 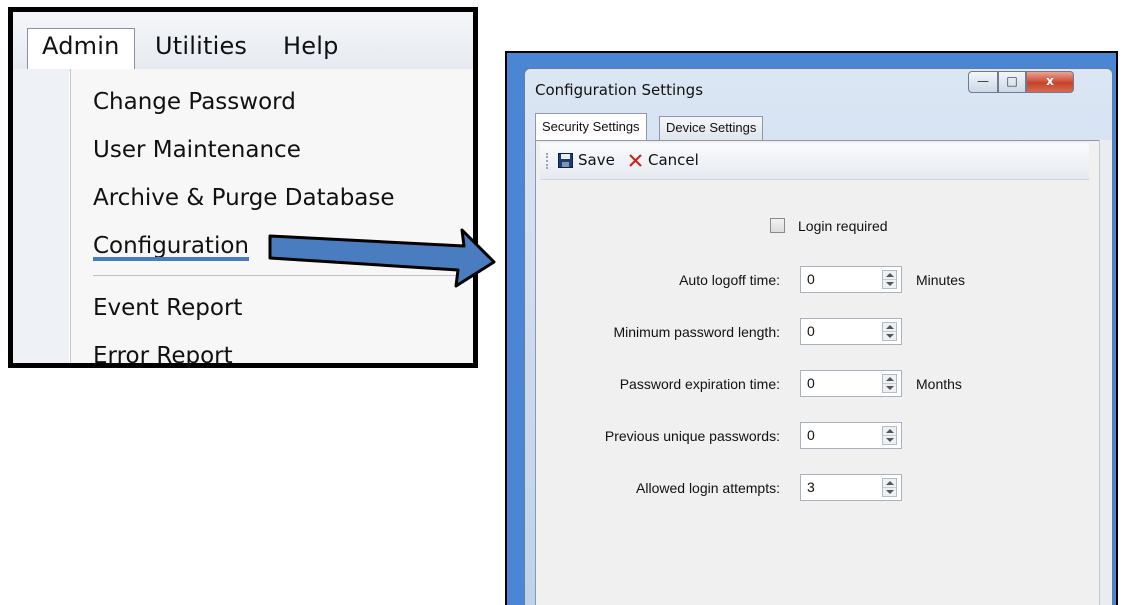 I want to click on password-expiration-value: 0, so click(x=811, y=383).